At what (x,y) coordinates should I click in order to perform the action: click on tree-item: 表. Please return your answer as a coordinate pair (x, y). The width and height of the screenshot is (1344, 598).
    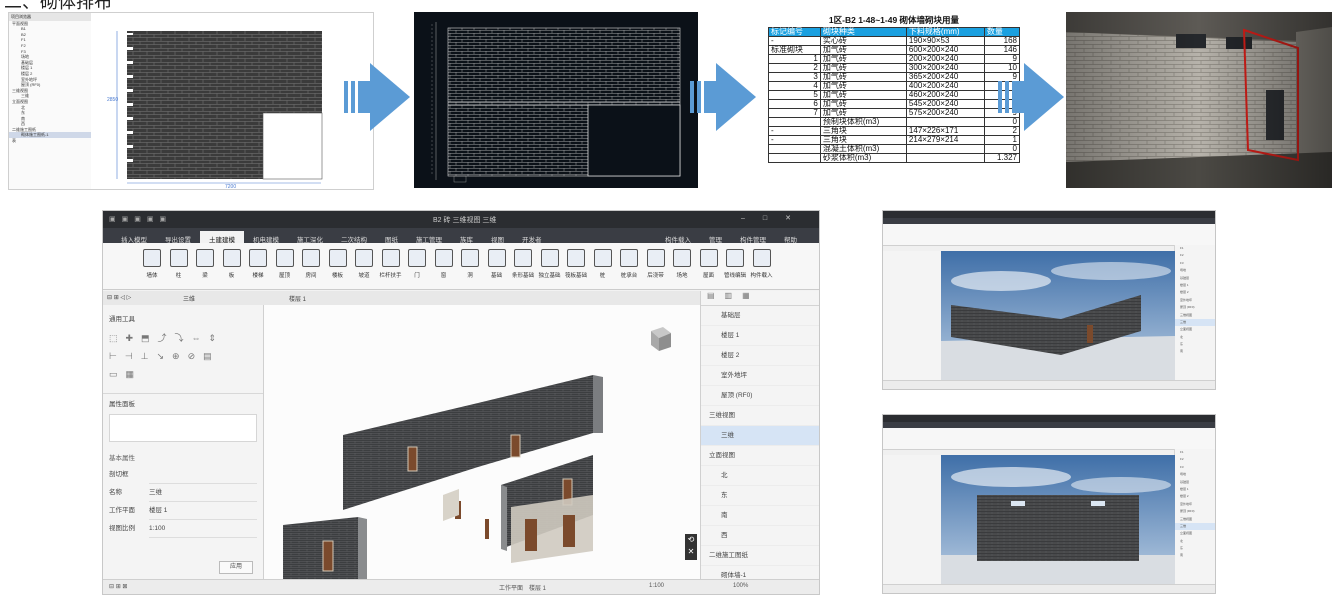
    Looking at the image, I should click on (50, 141).